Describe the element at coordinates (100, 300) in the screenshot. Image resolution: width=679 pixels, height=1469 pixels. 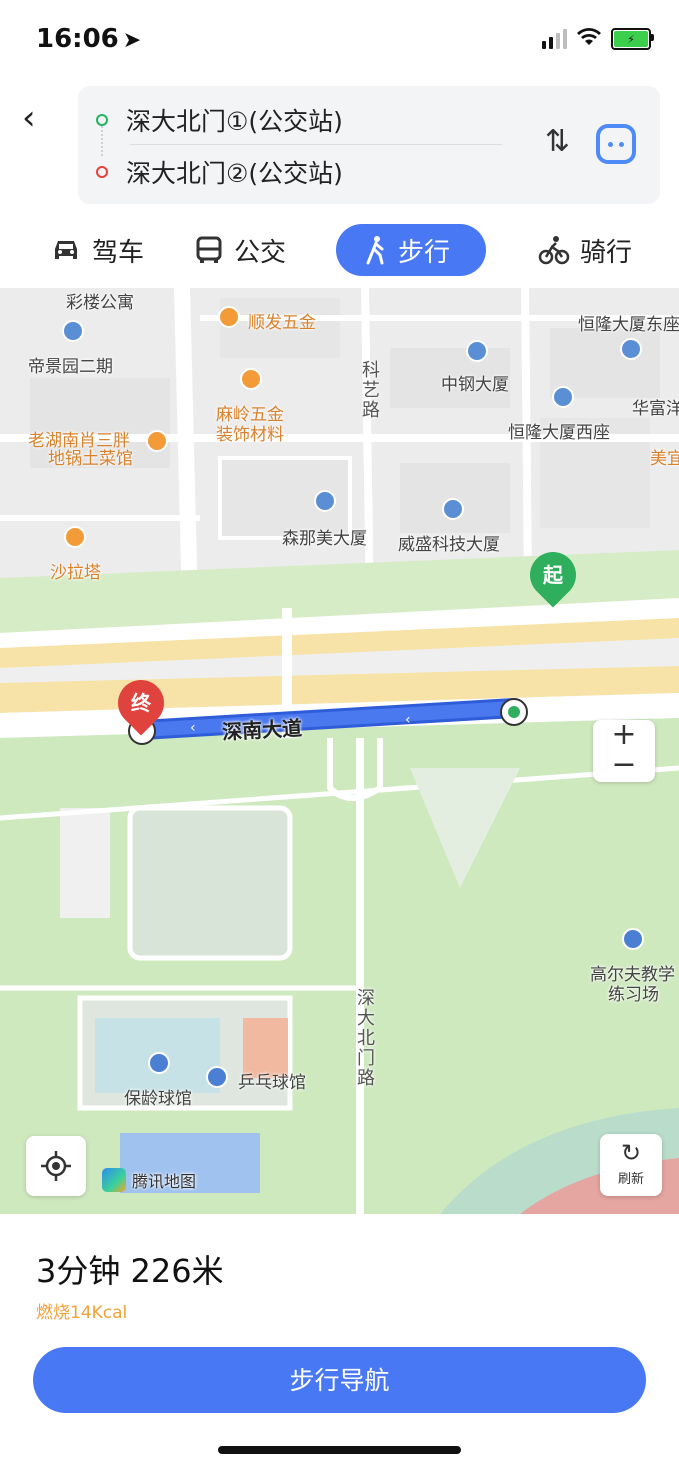
I see `poi-label: 彩楼公寓` at that location.